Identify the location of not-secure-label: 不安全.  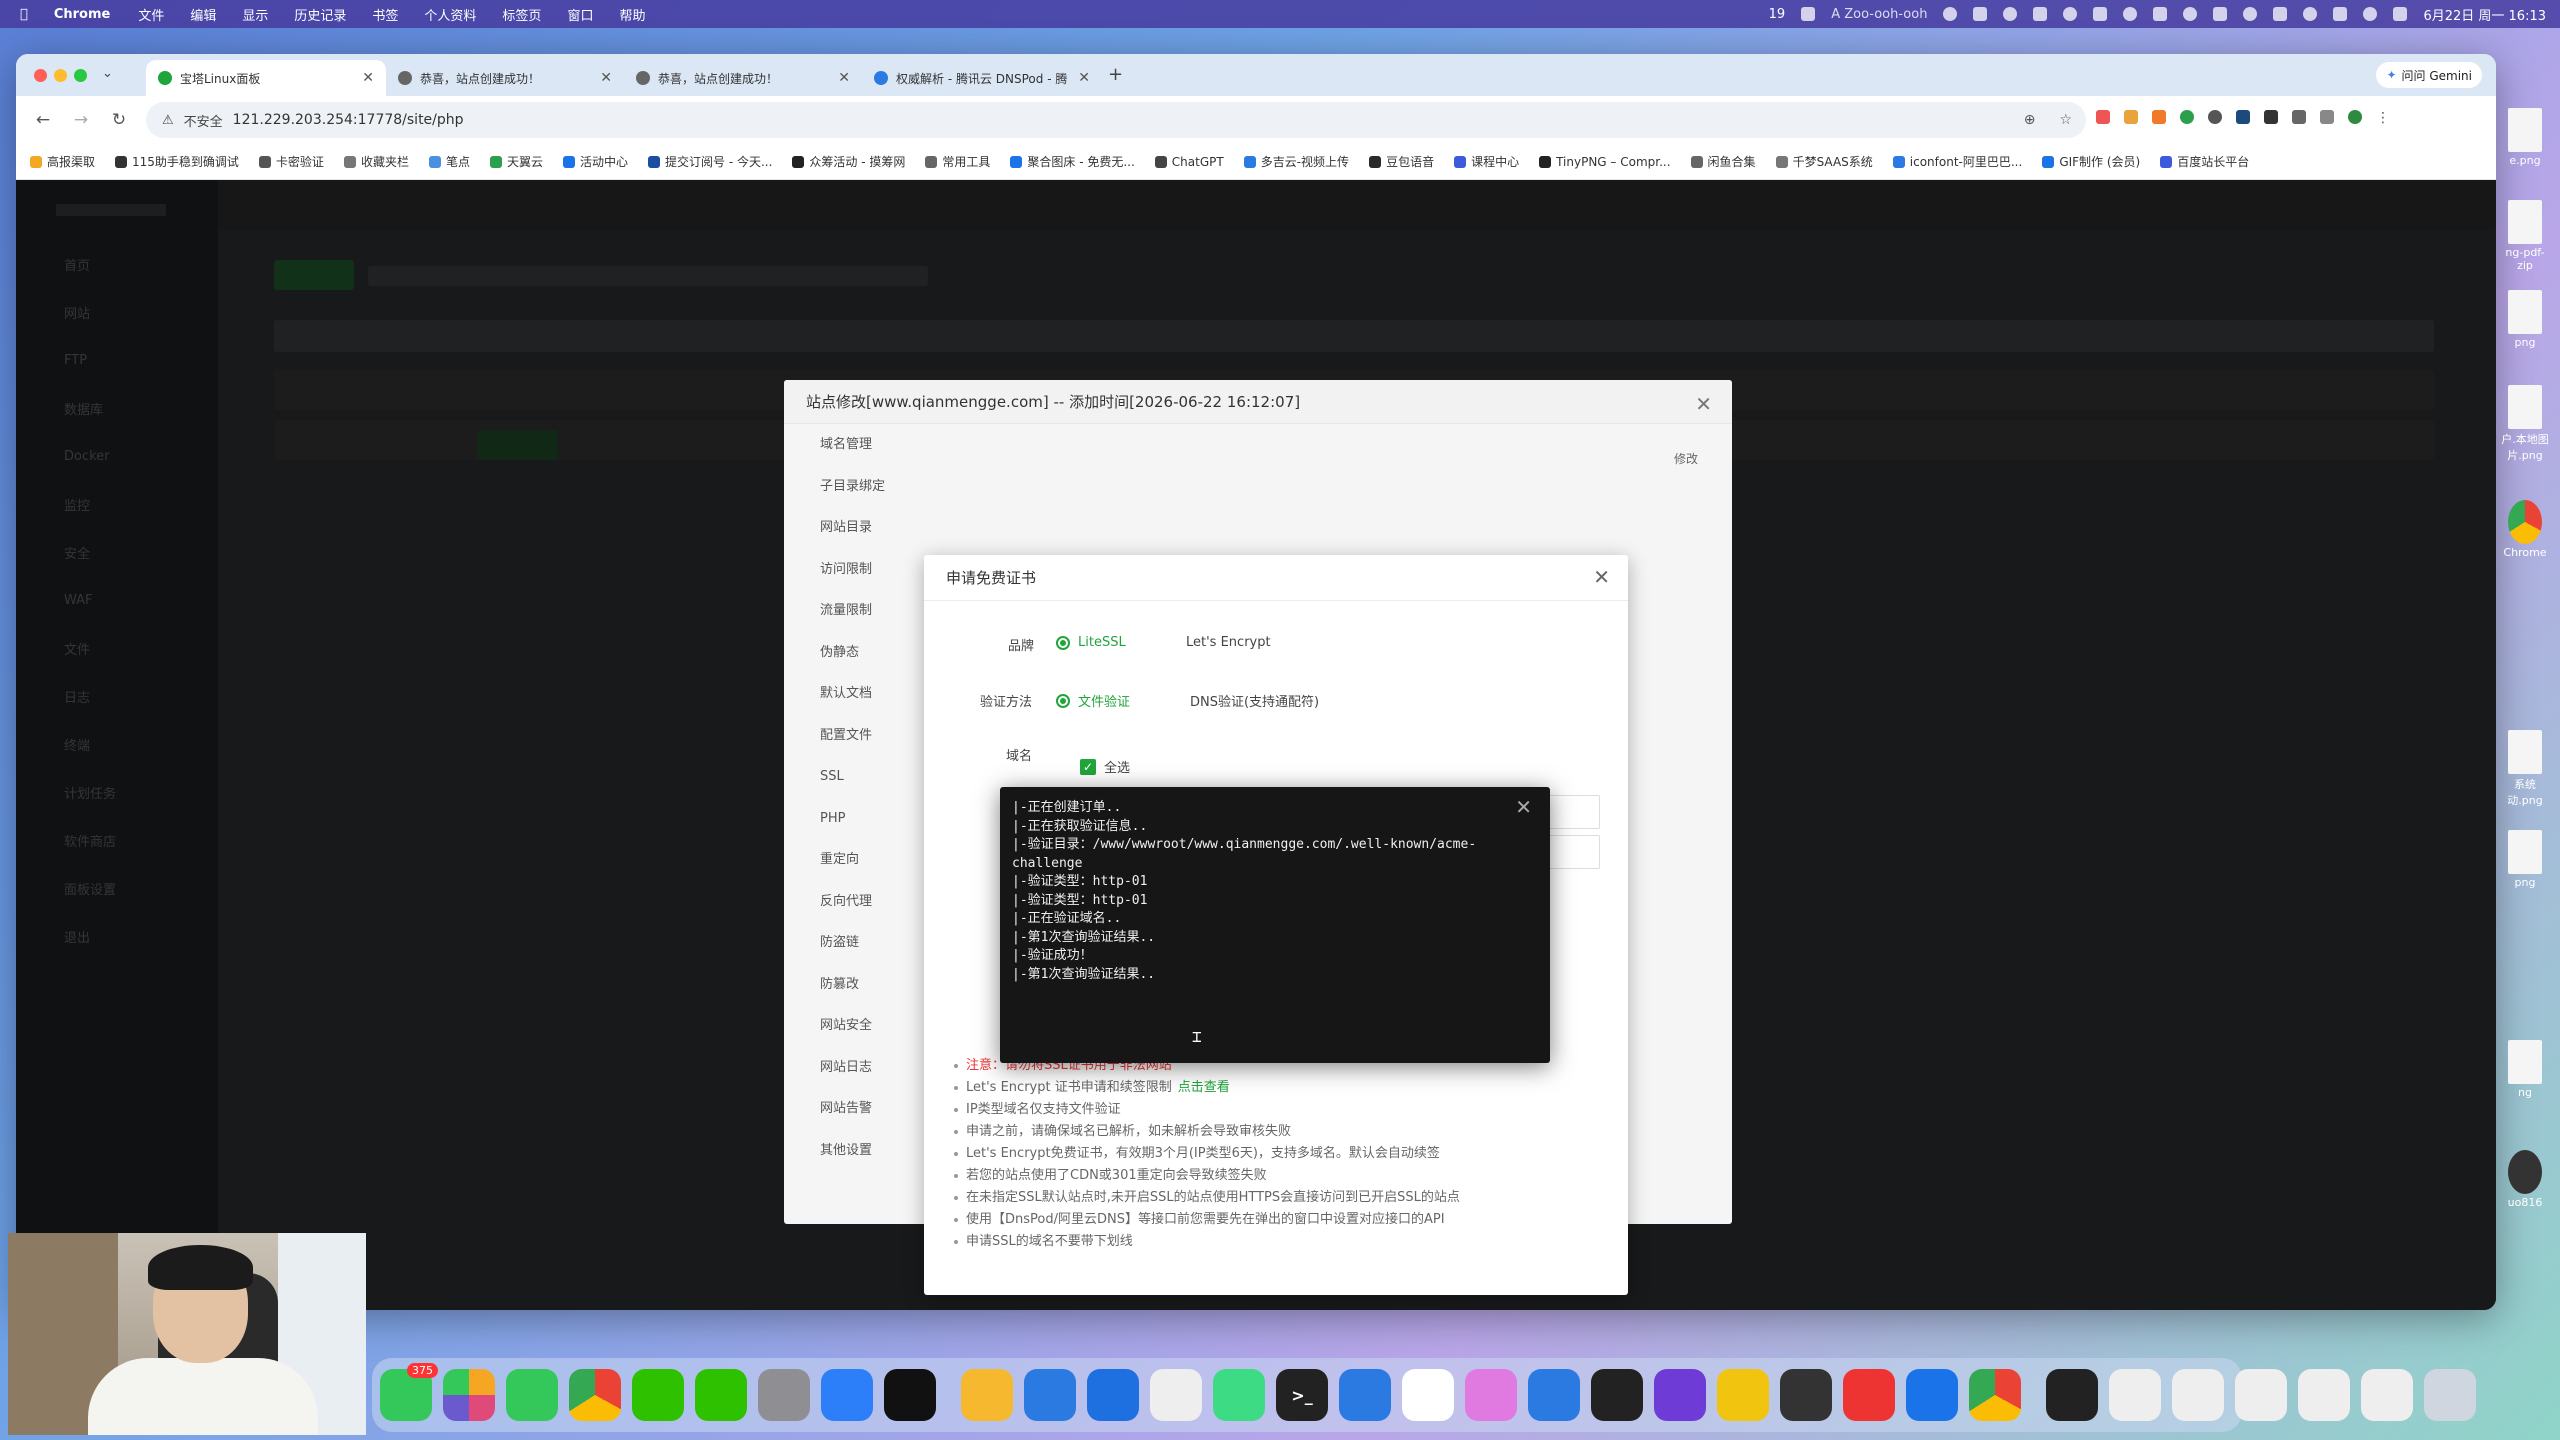
(203, 120).